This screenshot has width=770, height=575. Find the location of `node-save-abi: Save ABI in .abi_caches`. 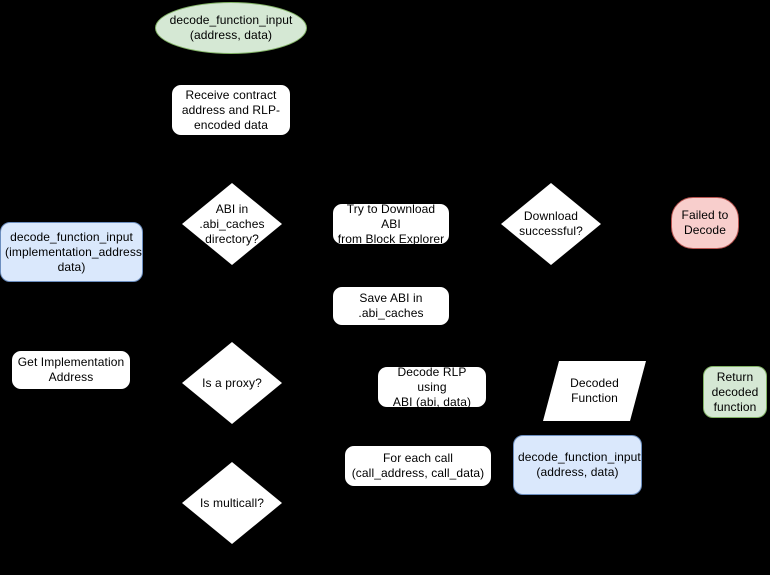

node-save-abi: Save ABI in .abi_caches is located at coordinates (391, 306).